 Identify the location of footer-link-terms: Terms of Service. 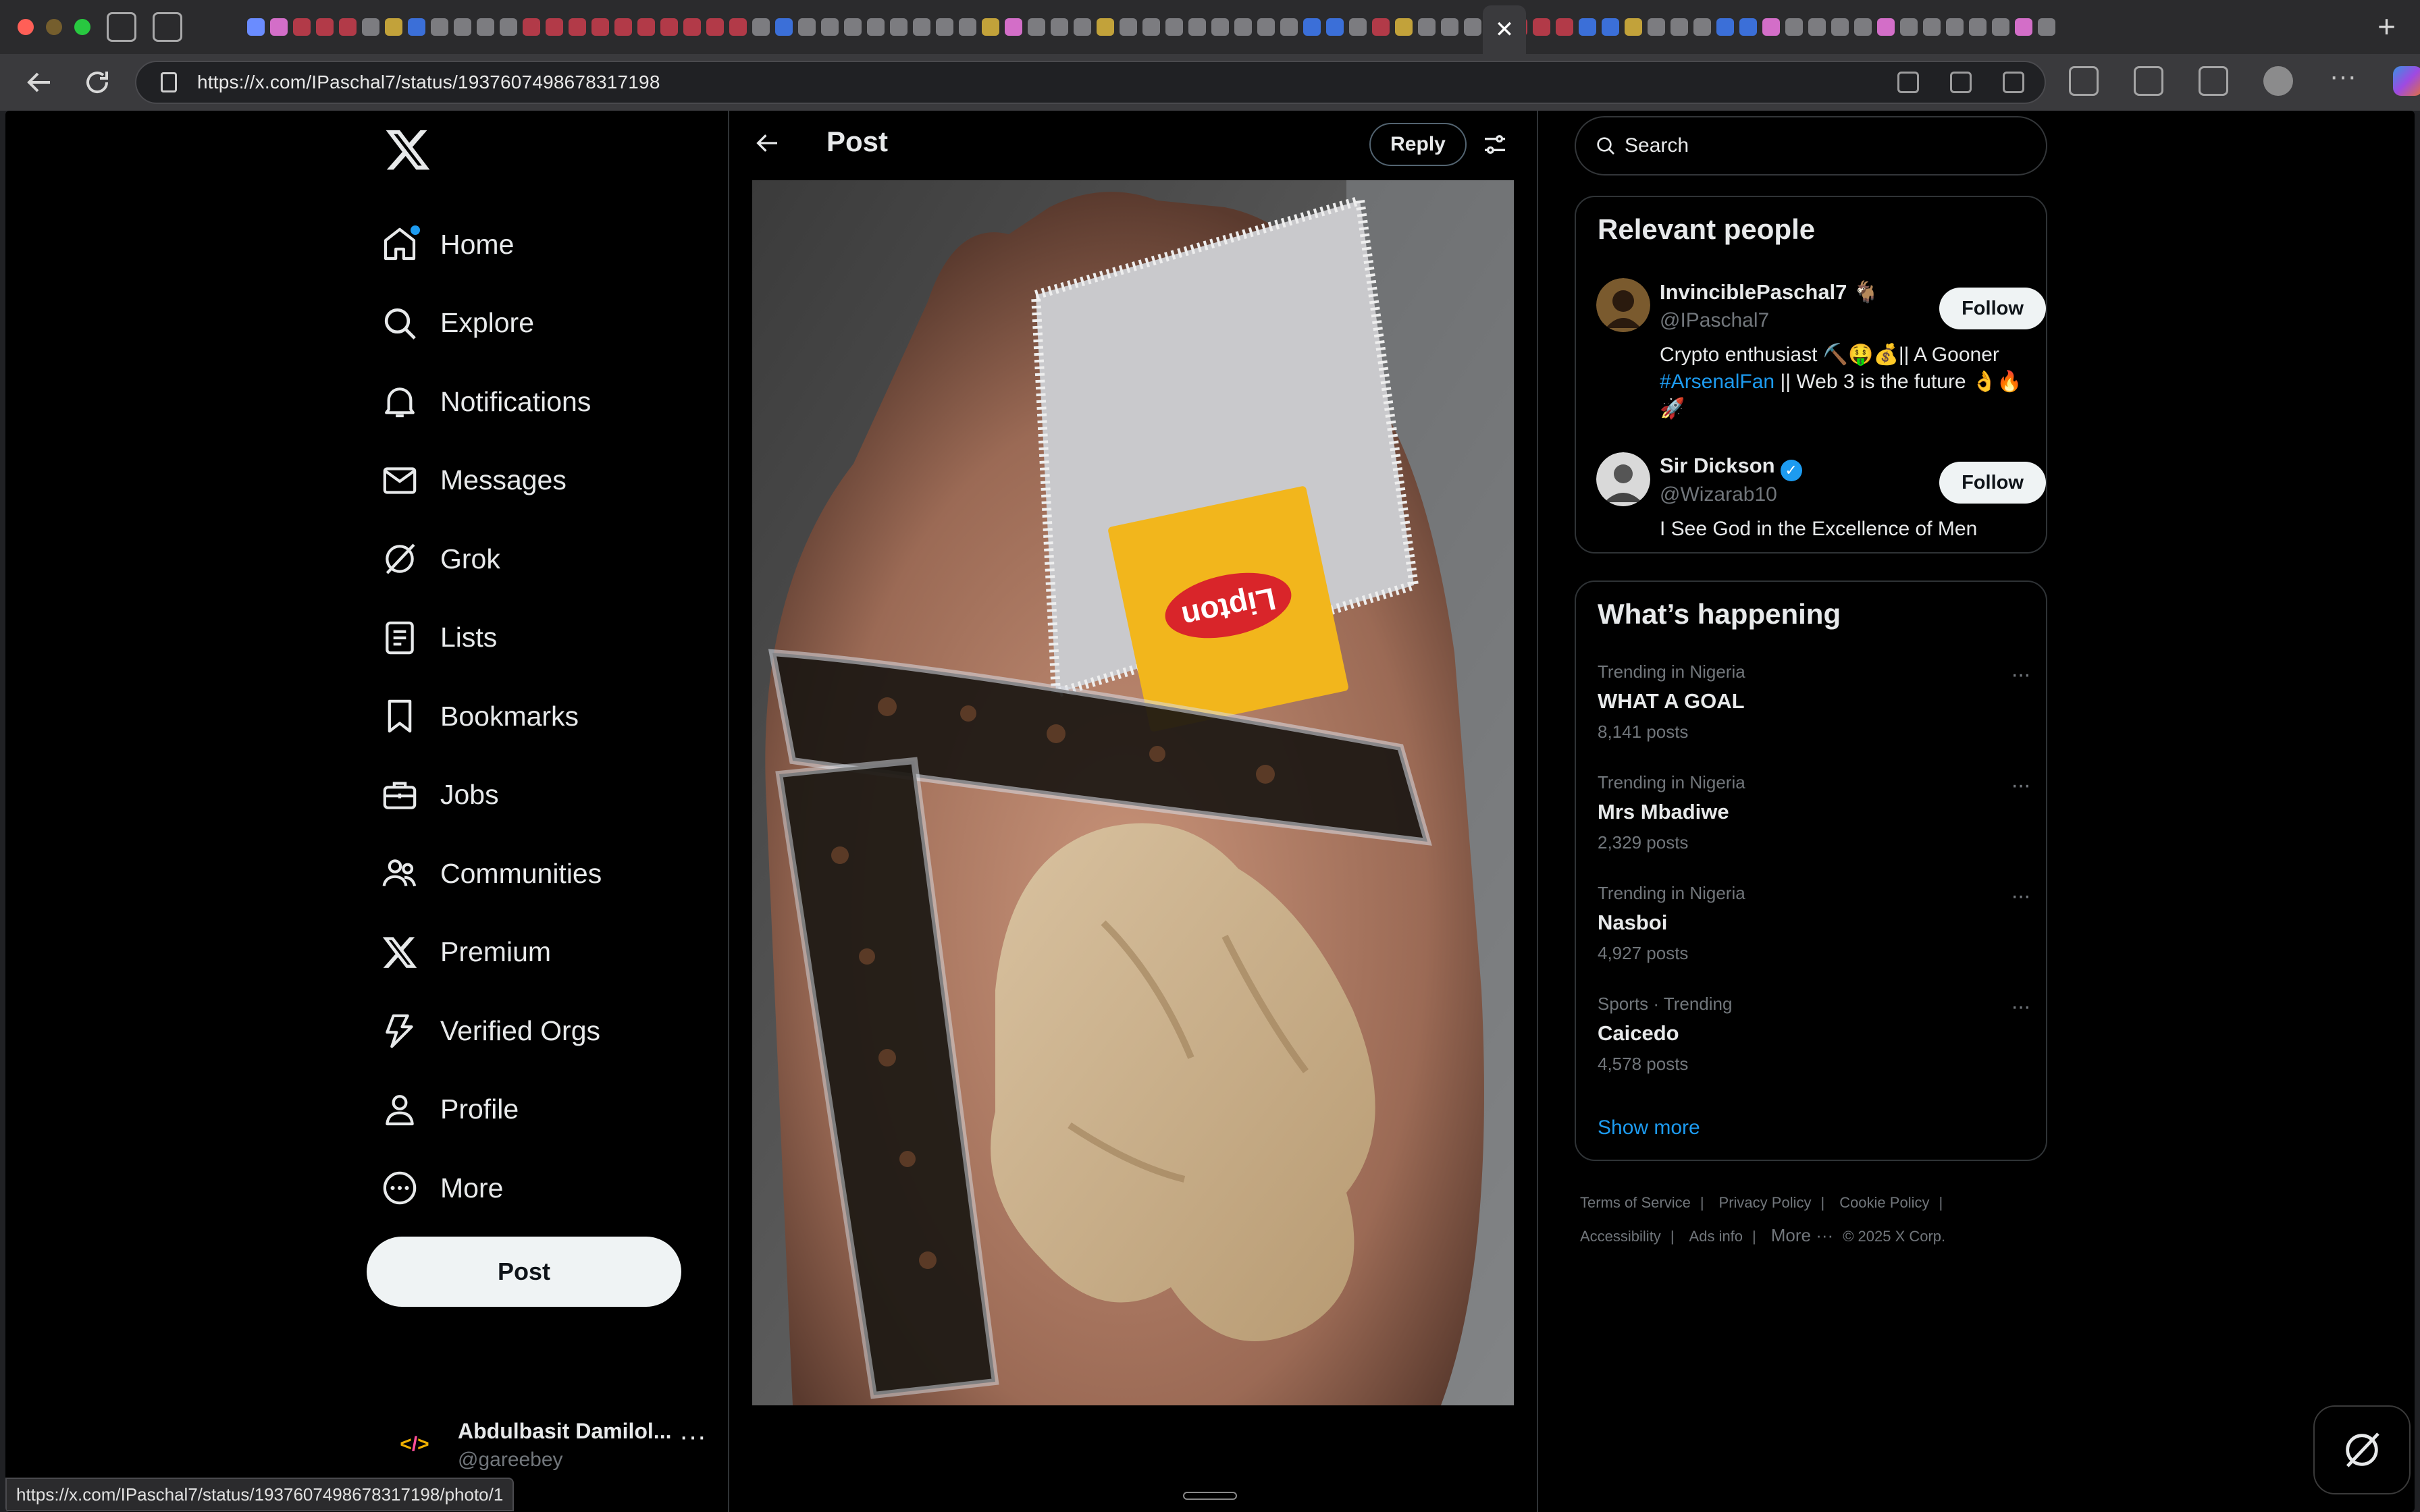
(1635, 1202).